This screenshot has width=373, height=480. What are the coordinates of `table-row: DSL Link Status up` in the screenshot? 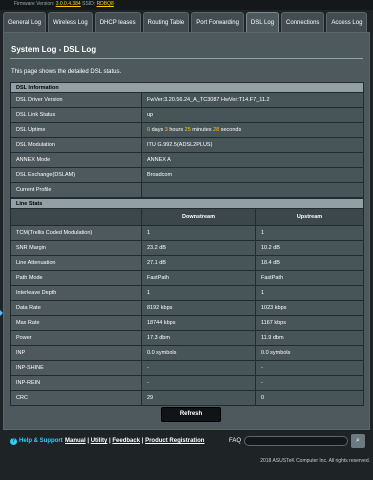 It's located at (187, 115).